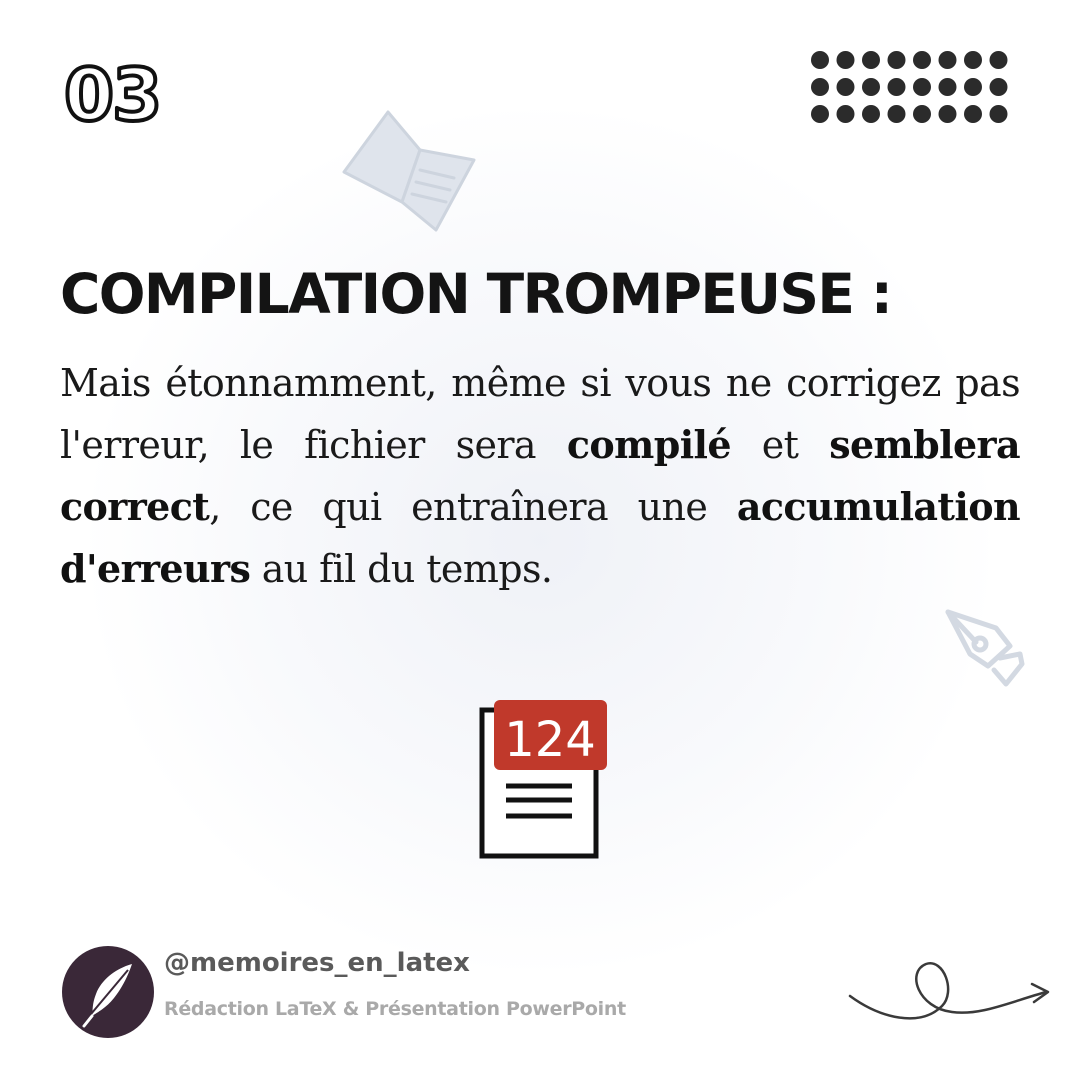 Image resolution: width=1080 pixels, height=1080 pixels. Describe the element at coordinates (985, 648) in the screenshot. I see `fountain-pen-nib-icon` at that location.